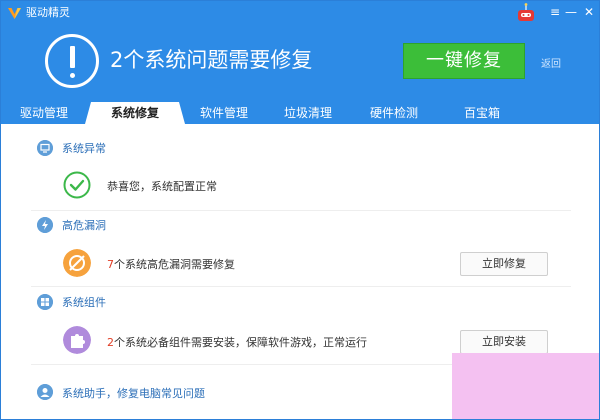  What do you see at coordinates (589, 12) in the screenshot?
I see `close-icon: ✕` at bounding box center [589, 12].